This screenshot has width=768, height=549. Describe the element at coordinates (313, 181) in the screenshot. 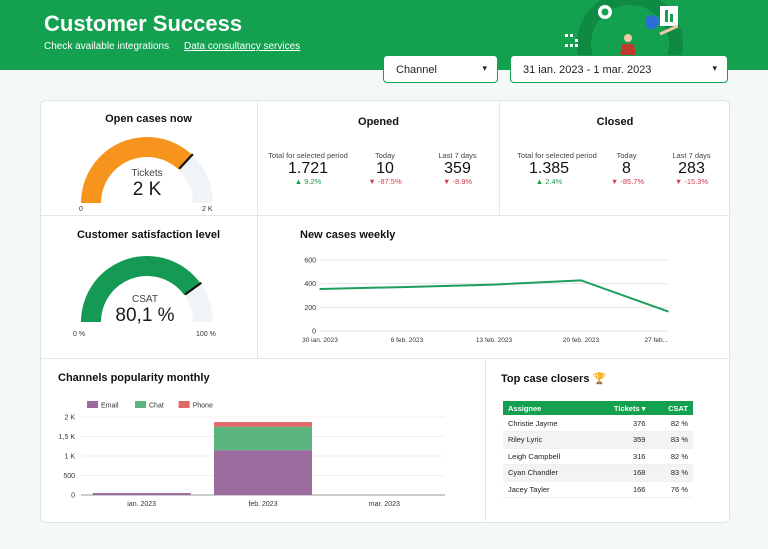

I see `delta-text: 9.2%` at that location.